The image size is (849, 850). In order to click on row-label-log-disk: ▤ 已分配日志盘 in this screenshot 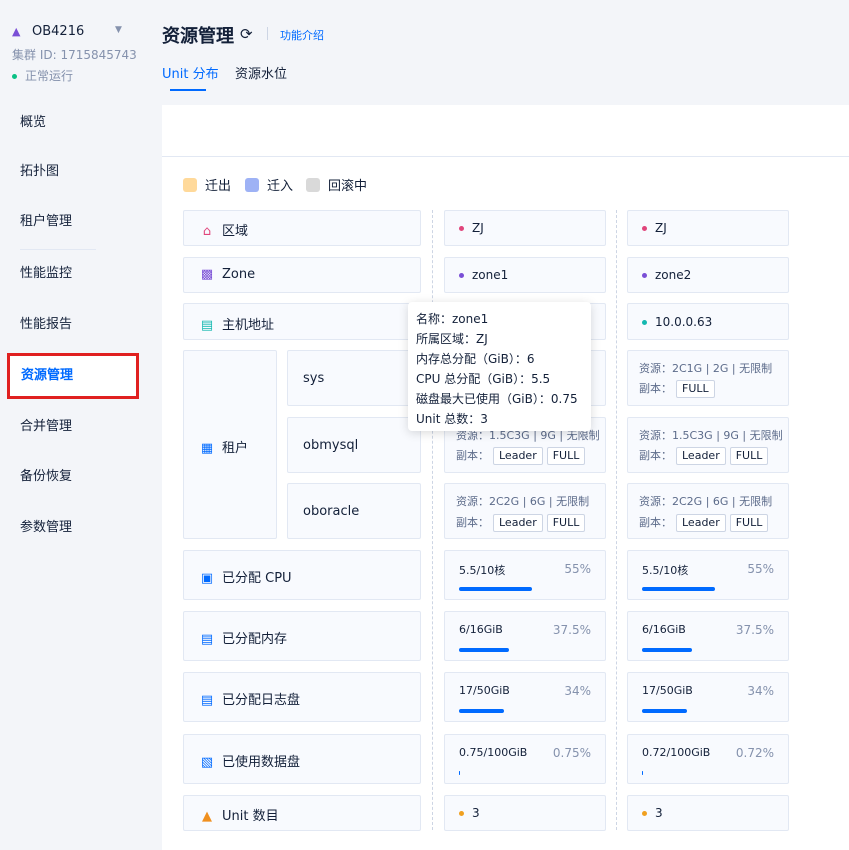, I will do `click(302, 697)`.